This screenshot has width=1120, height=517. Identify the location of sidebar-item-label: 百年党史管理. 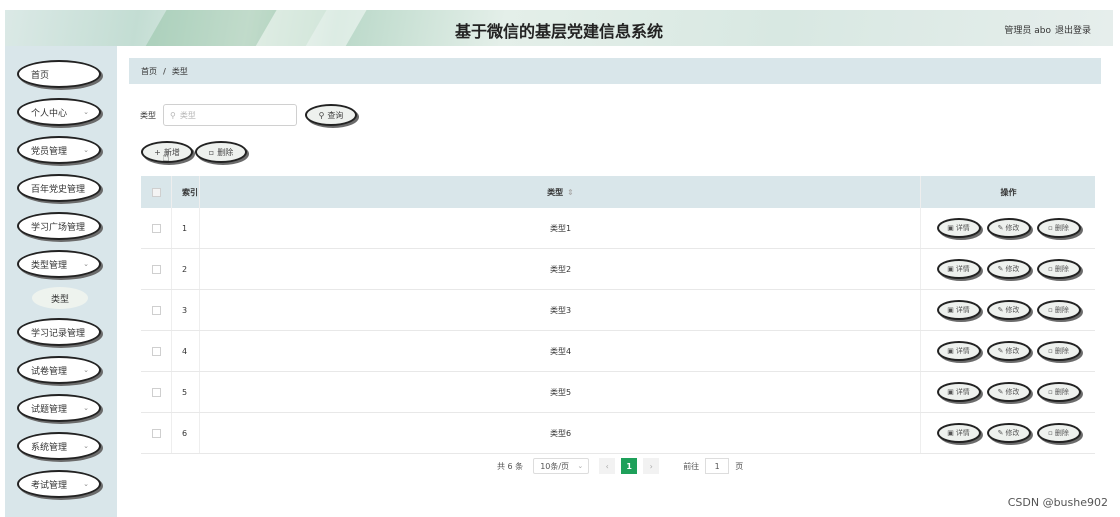
(58, 189).